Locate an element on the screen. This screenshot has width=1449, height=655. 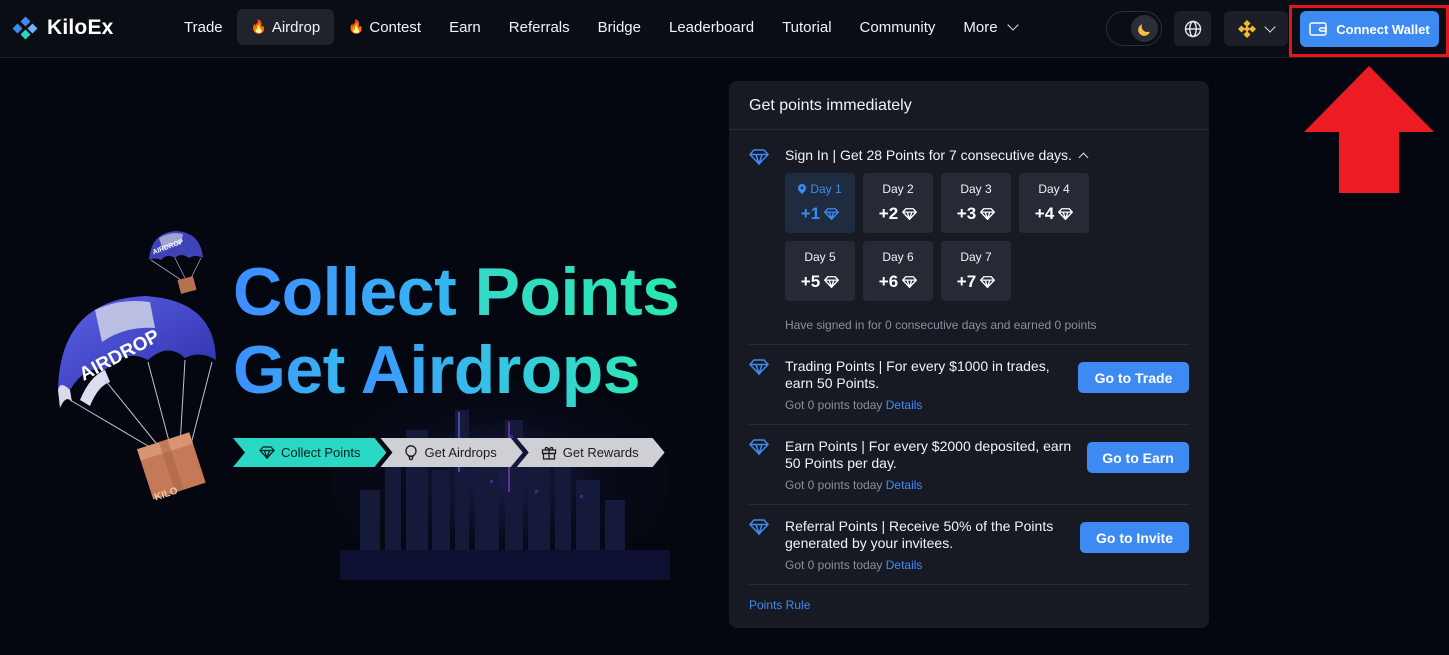
headline-word: Collect is located at coordinates (345, 292).